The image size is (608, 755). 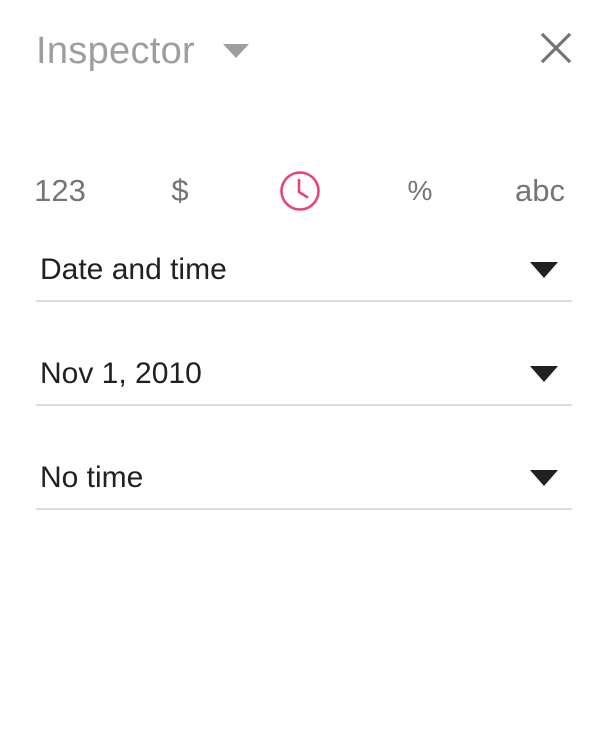 I want to click on close-icon, so click(x=556, y=48).